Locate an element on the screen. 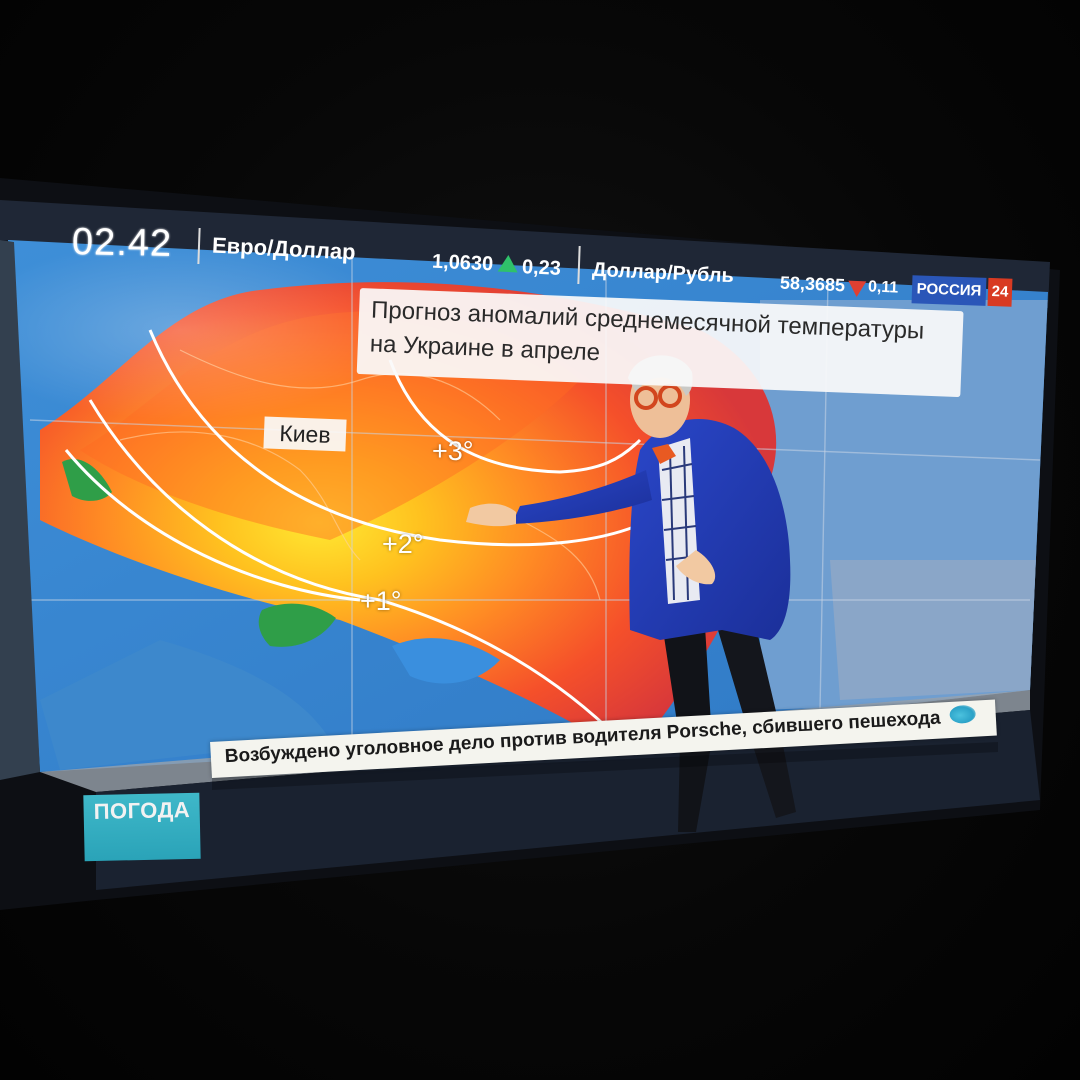 The height and width of the screenshot is (1080, 1080). usd-rub-value: 58,3685 is located at coordinates (812, 284).